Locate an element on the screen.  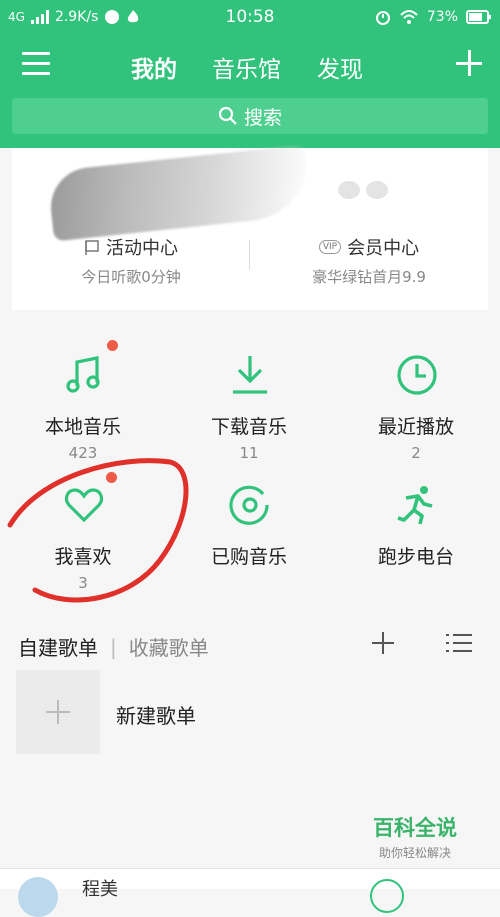
watermark: 百科全说 助你轻松解决 is located at coordinates (415, 836).